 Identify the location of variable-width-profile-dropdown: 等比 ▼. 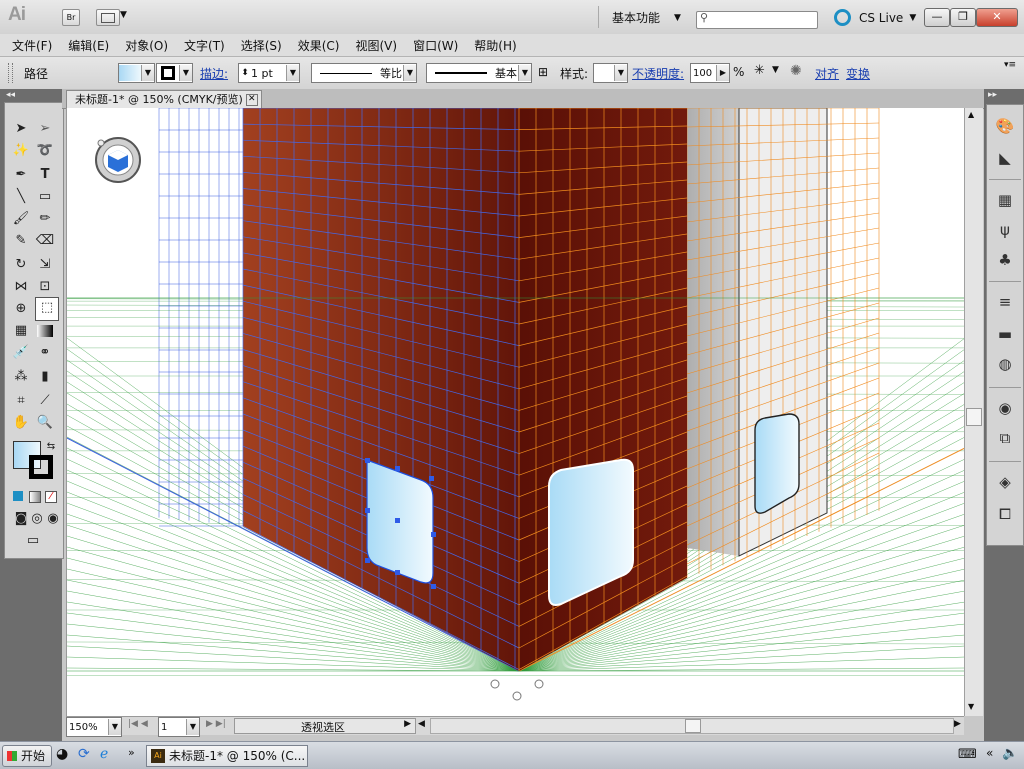
(364, 73).